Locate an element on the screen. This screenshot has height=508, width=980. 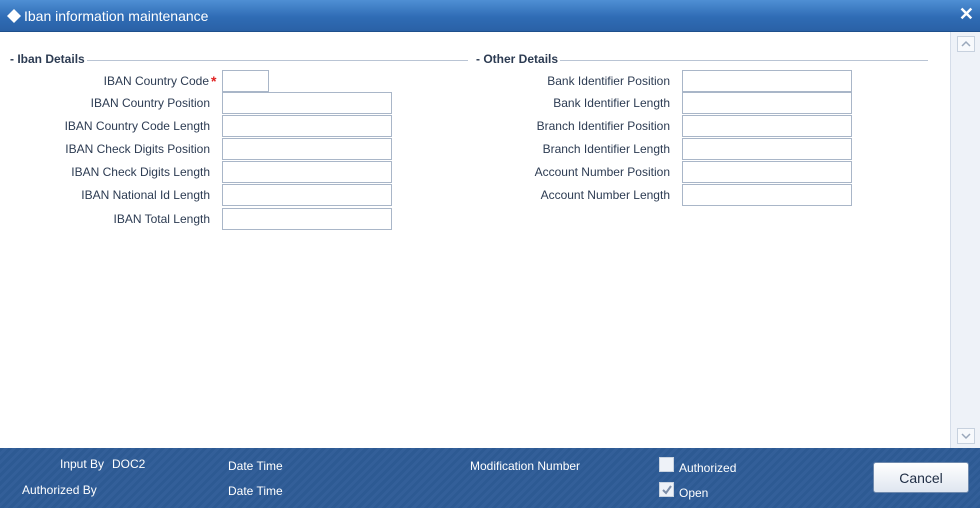
date-time-label-authorized: Date Time is located at coordinates (255, 491).